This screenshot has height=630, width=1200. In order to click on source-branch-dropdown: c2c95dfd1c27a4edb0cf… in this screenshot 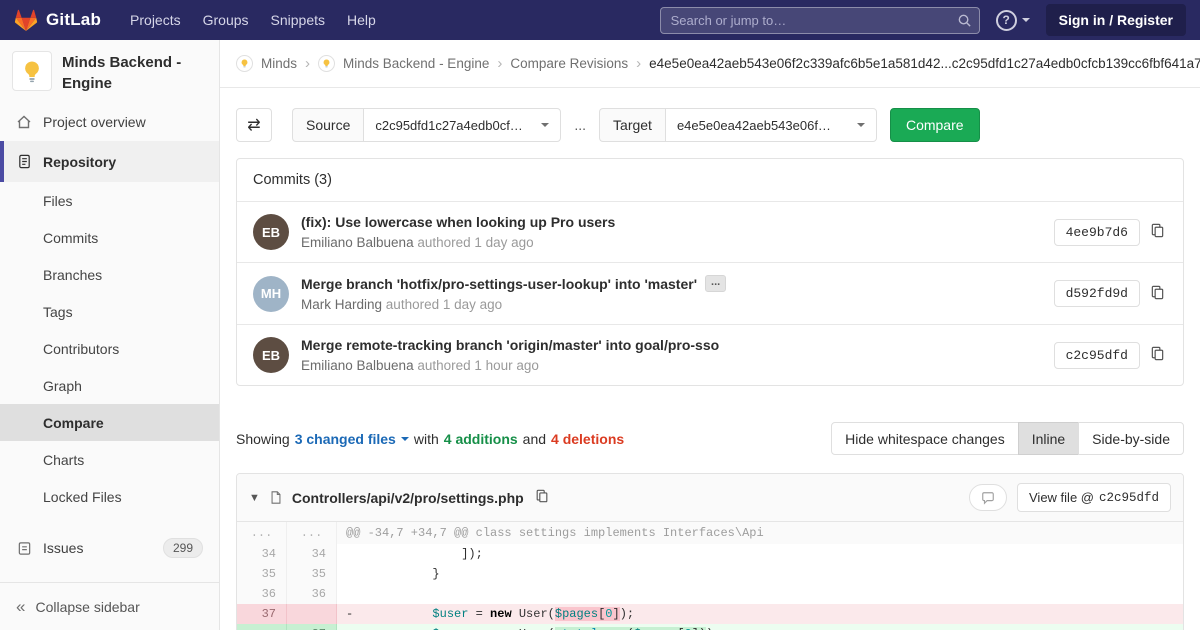, I will do `click(462, 125)`.